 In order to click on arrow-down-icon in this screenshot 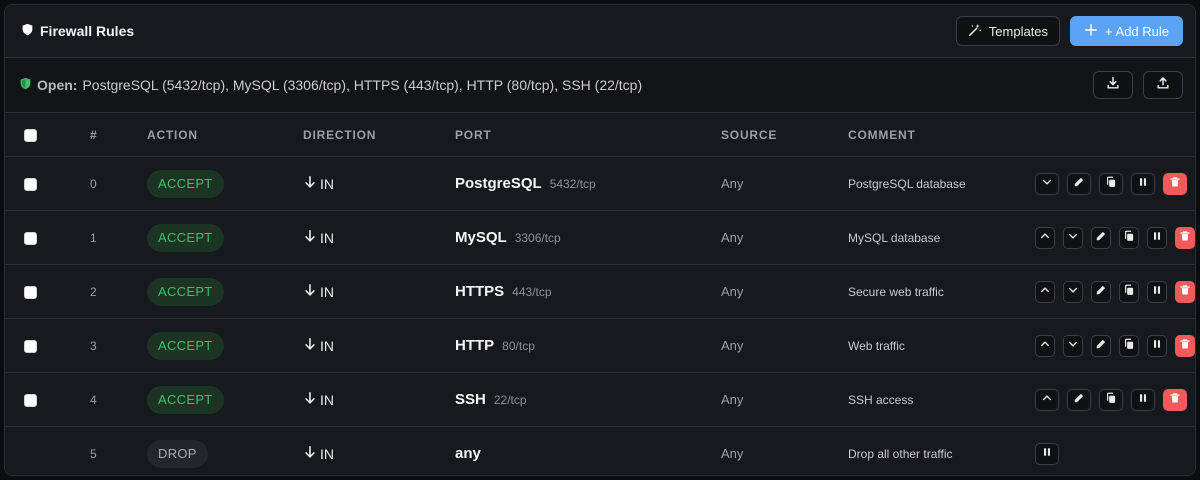, I will do `click(310, 291)`.